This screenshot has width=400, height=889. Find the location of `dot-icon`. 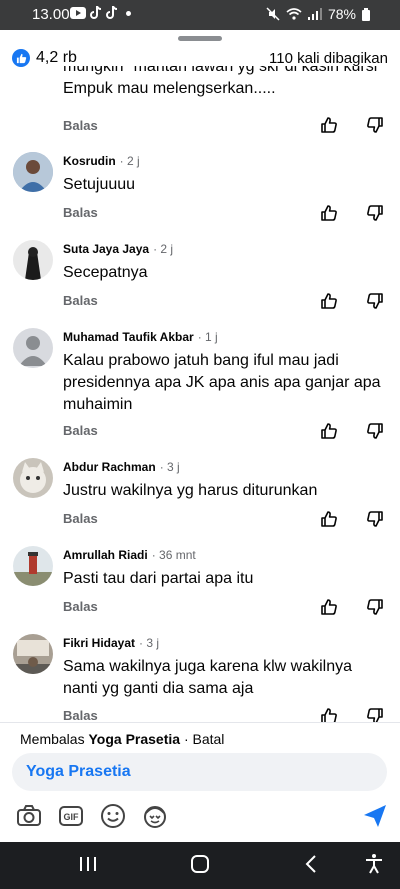

dot-icon is located at coordinates (128, 13).